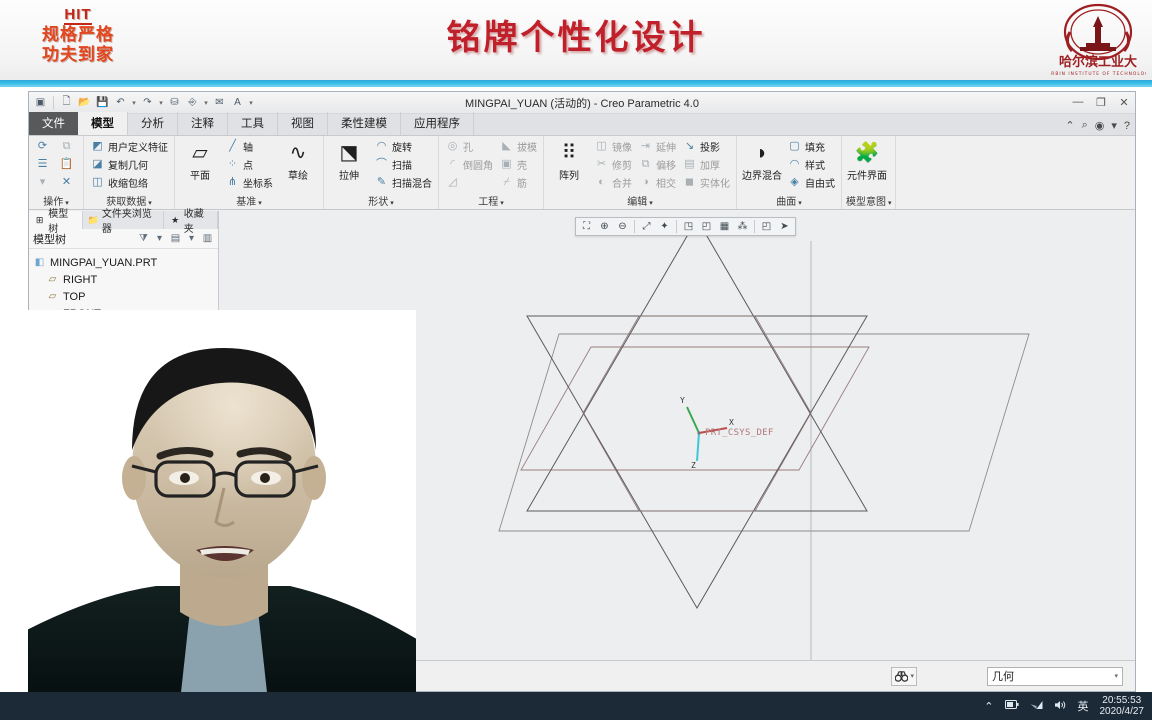 The width and height of the screenshot is (1152, 720). I want to click on freestyle-button: ◈ 自由式, so click(811, 182).